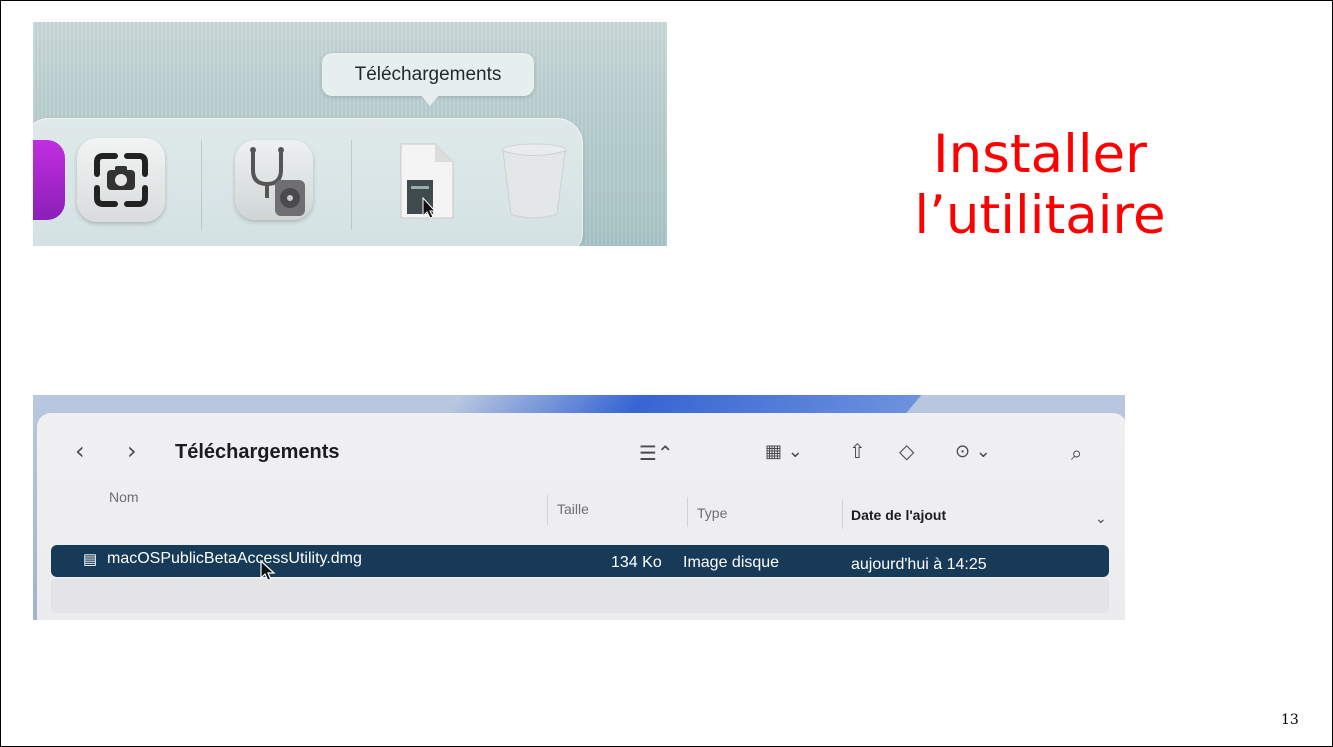 This screenshot has width=1333, height=747. What do you see at coordinates (426, 181) in the screenshot?
I see `downloads-stack-icon` at bounding box center [426, 181].